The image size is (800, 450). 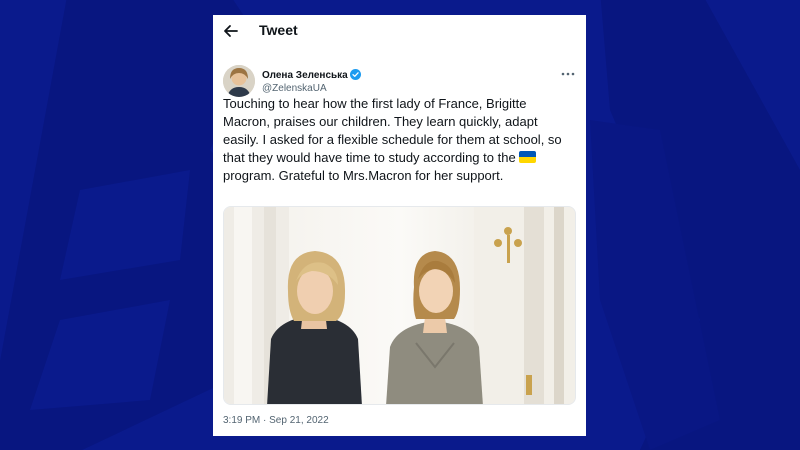 What do you see at coordinates (276, 420) in the screenshot?
I see `tweet-timestamp: 3:19 PM · Sep 21, 2022` at bounding box center [276, 420].